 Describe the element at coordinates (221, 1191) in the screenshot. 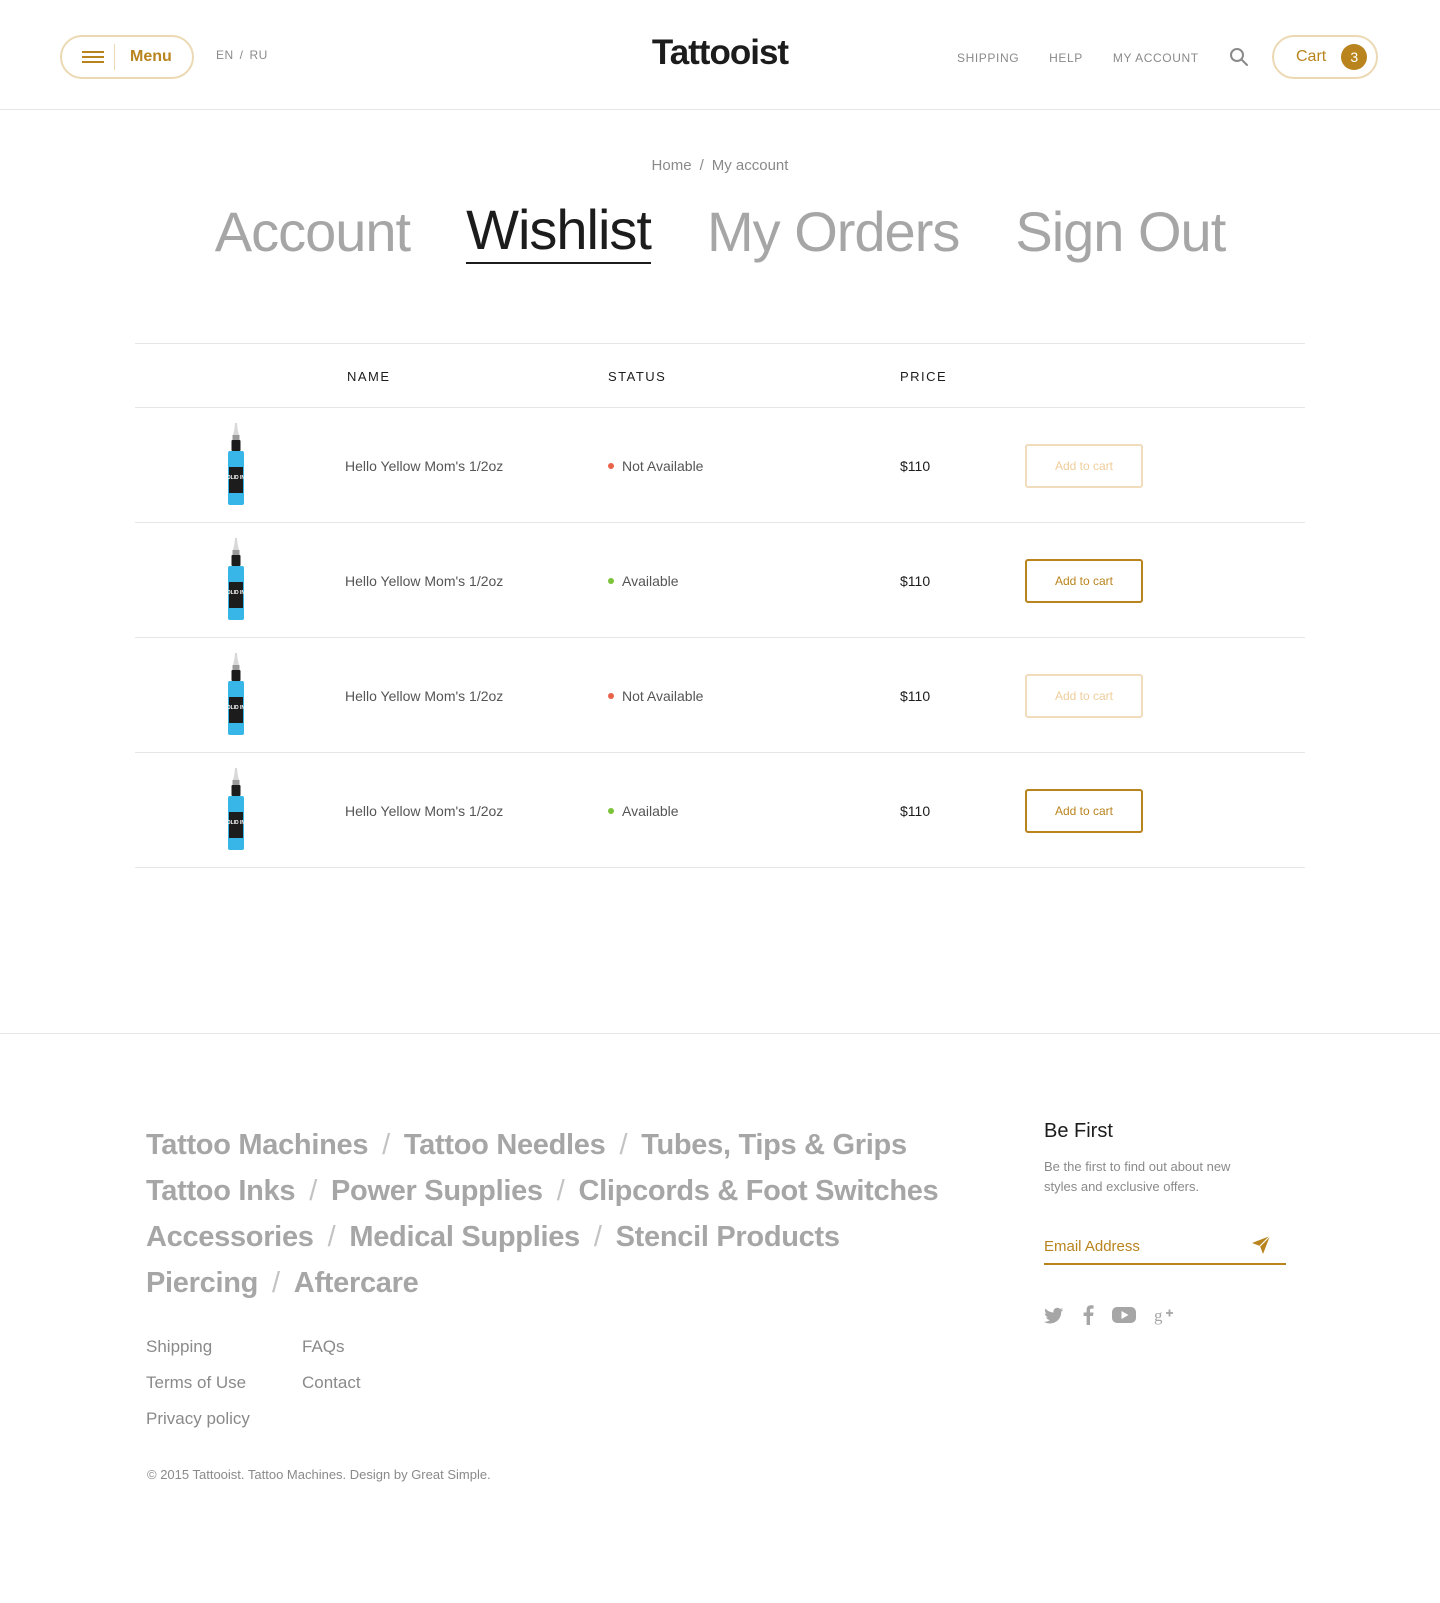

I see `category-link: Tattoo Inks` at that location.